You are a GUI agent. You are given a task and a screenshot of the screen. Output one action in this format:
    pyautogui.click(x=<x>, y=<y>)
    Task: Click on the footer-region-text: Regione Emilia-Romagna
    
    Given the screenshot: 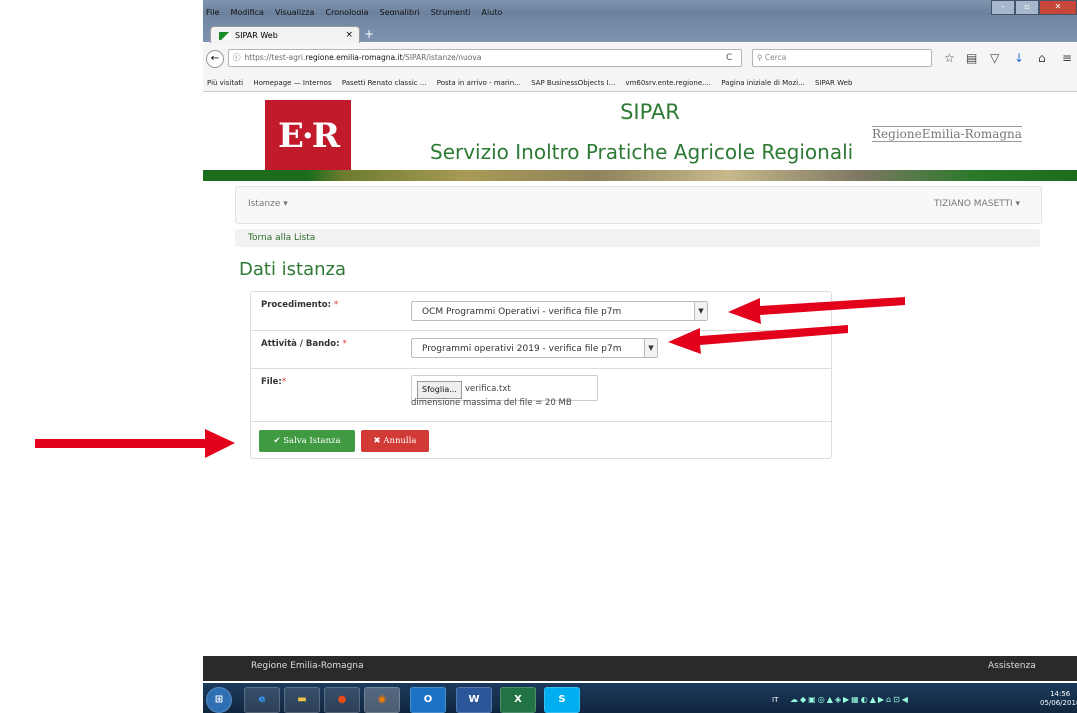 What is the action you would take?
    pyautogui.click(x=307, y=666)
    